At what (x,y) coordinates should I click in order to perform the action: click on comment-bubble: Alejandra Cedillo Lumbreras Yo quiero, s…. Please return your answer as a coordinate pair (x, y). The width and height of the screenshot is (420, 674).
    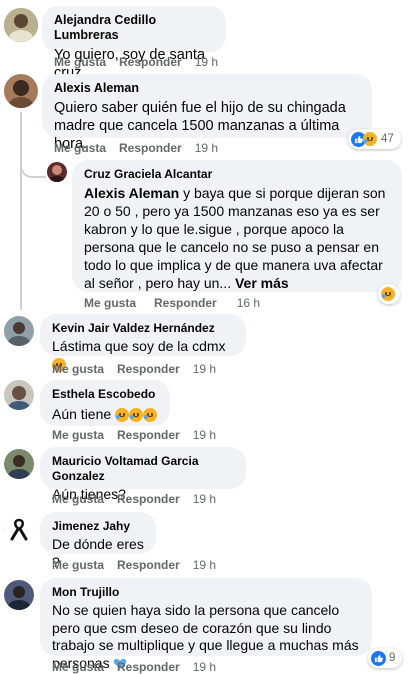
    Looking at the image, I should click on (134, 43).